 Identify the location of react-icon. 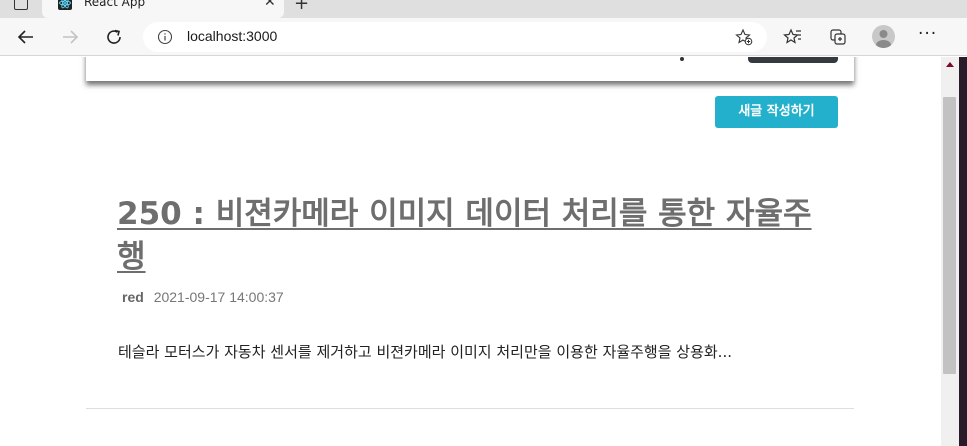
(65, 5).